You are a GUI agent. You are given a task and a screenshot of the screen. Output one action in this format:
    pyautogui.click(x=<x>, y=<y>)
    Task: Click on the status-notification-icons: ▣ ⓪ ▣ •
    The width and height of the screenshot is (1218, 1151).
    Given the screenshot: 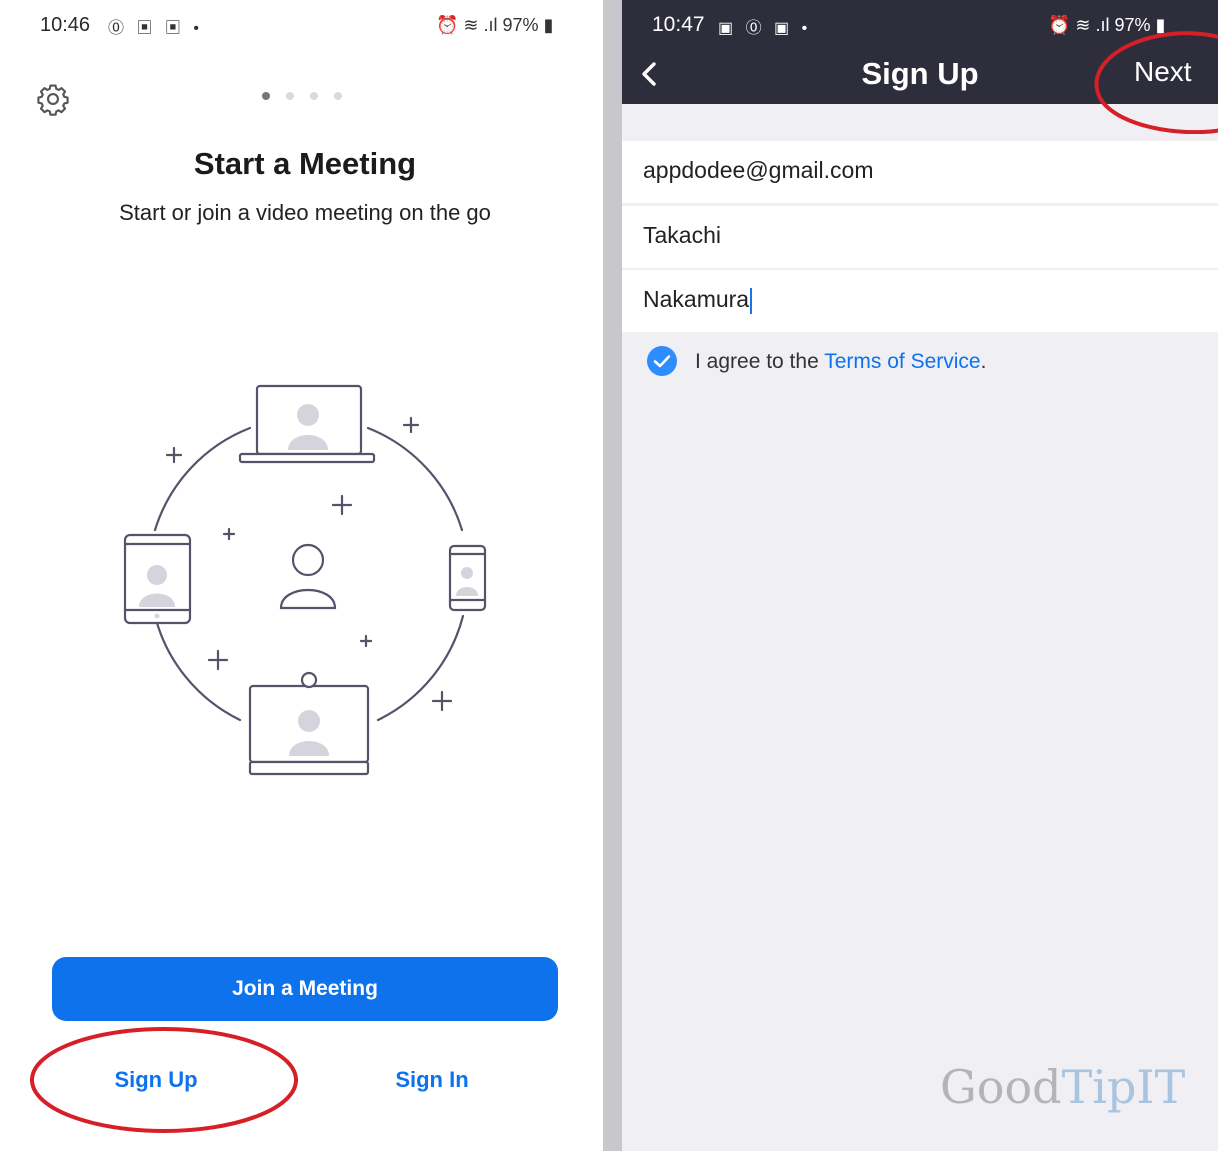 What is the action you would take?
    pyautogui.click(x=765, y=28)
    